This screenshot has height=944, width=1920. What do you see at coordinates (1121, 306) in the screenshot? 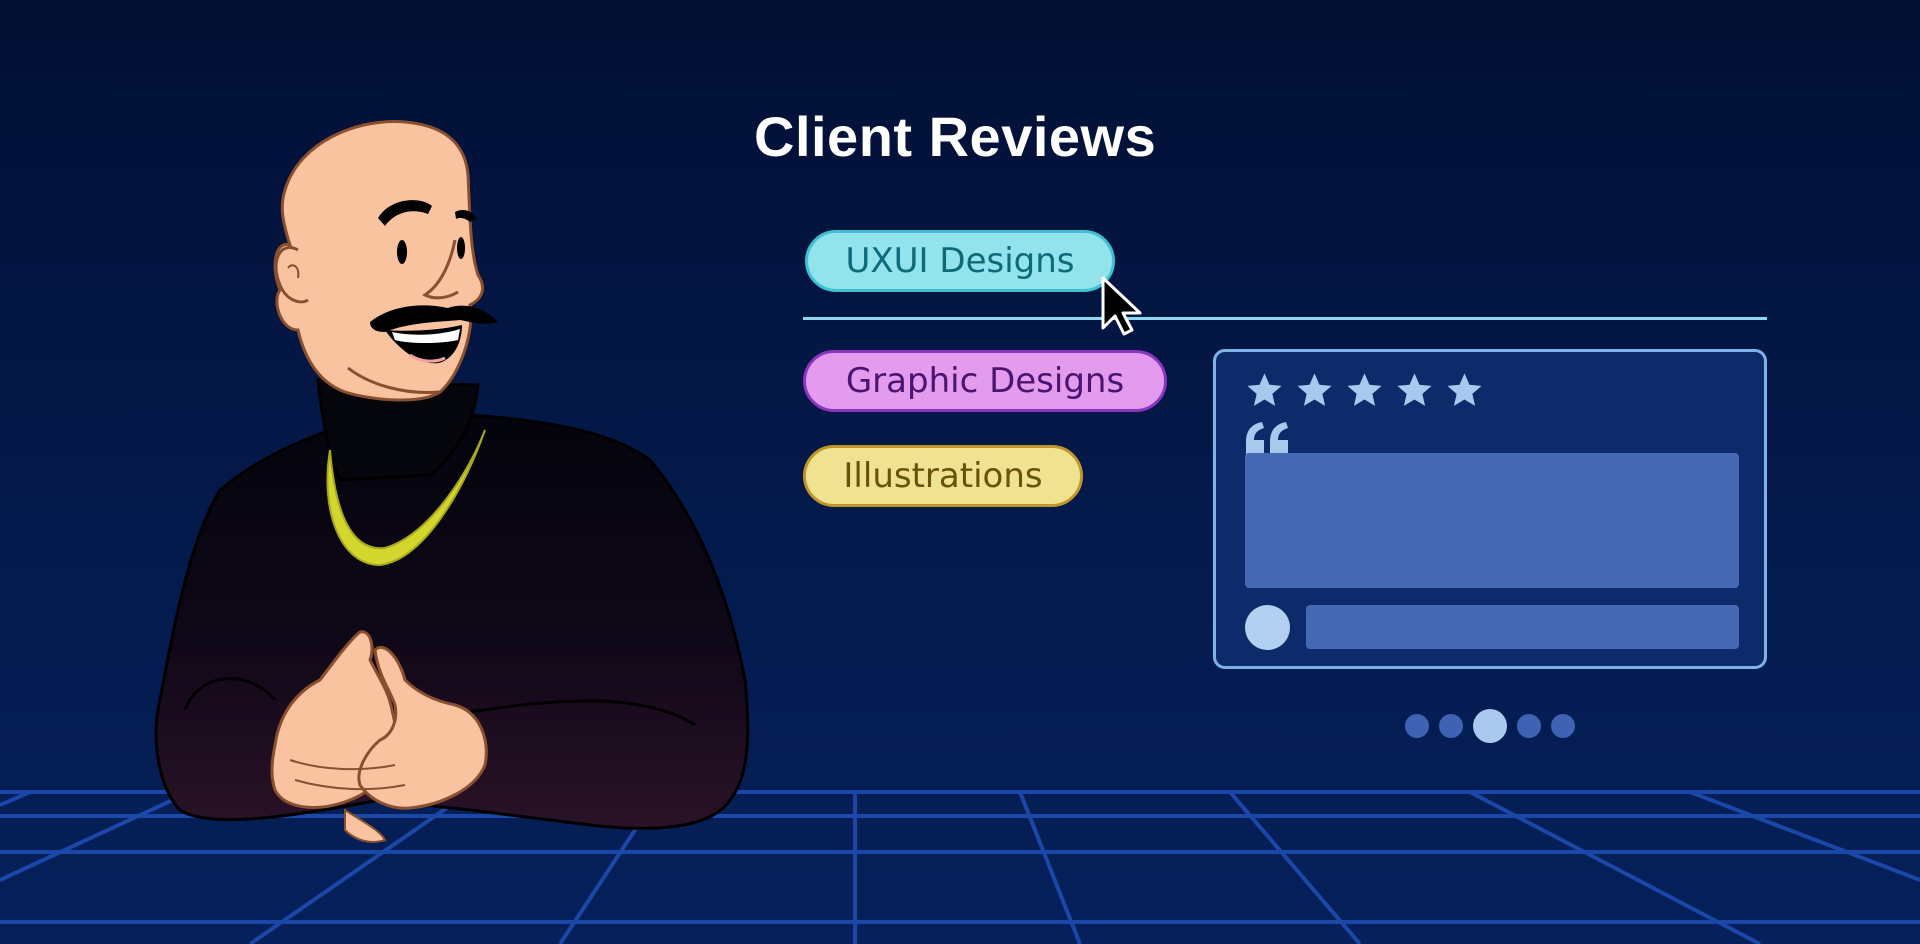
I see `cursor-icon` at bounding box center [1121, 306].